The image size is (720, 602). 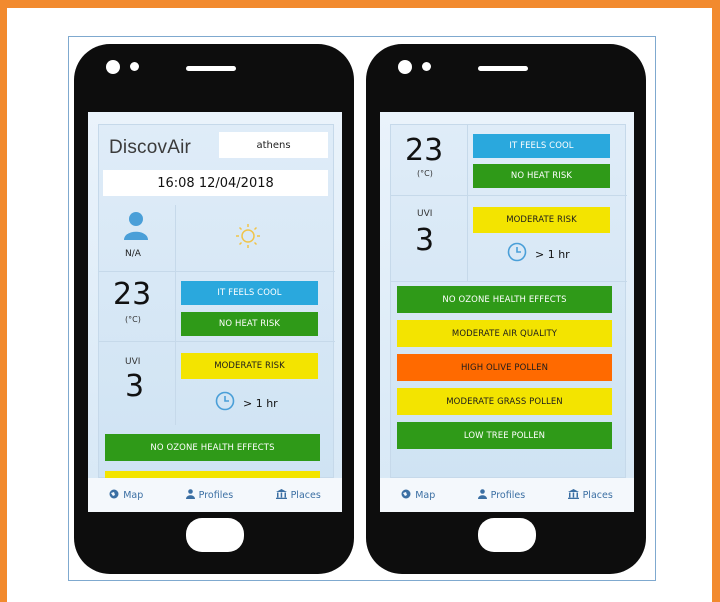 What do you see at coordinates (504, 333) in the screenshot?
I see `indicator-air-quality: MODERATE AIR QUALITY` at bounding box center [504, 333].